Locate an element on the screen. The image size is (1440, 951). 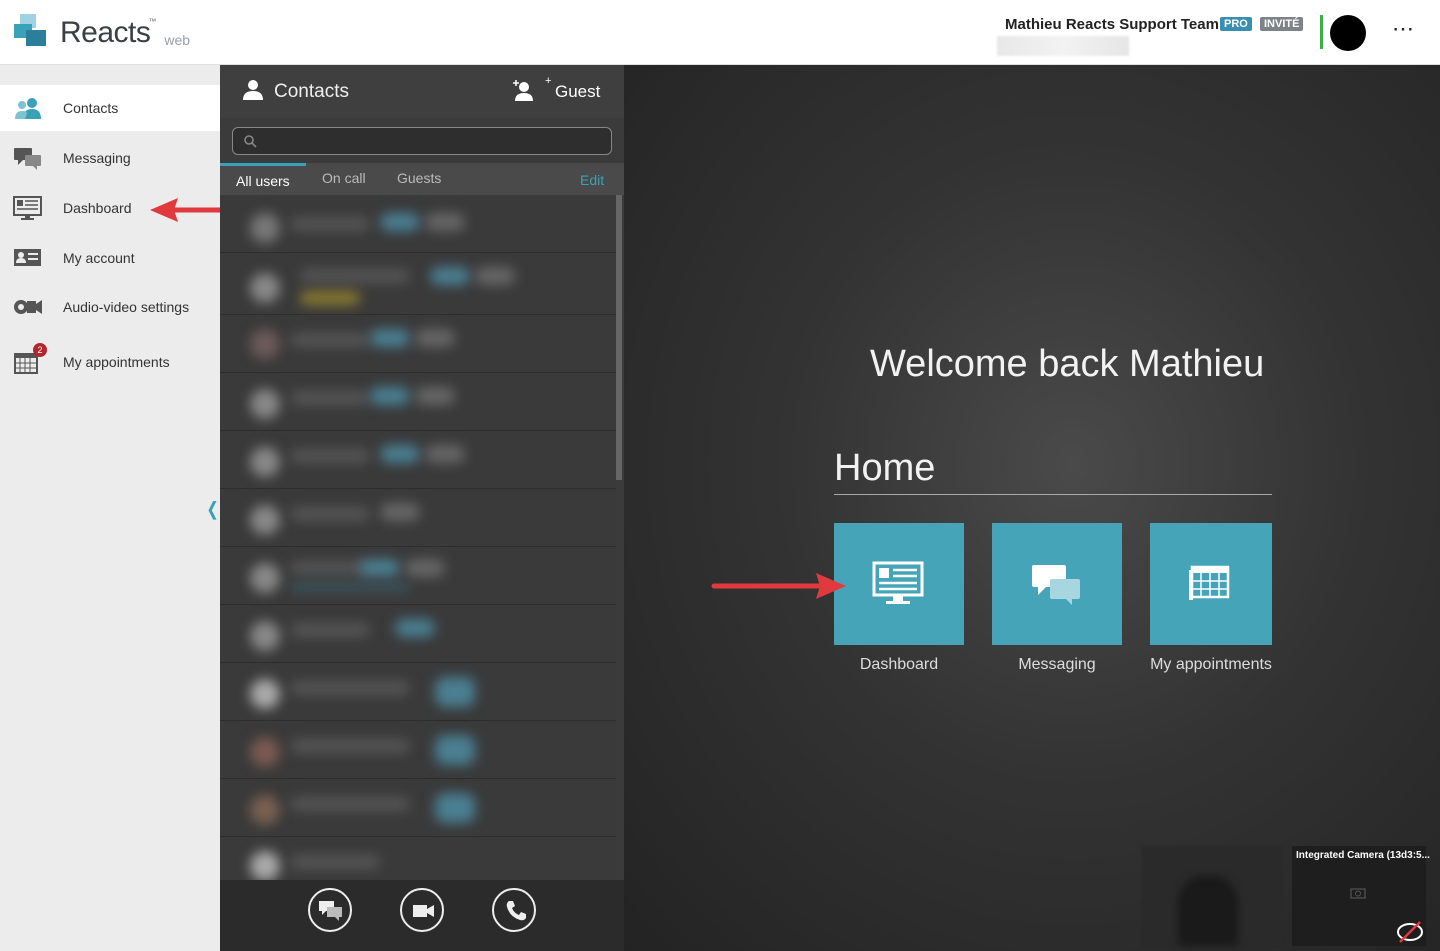
camera-off-icon is located at coordinates (1358, 895).